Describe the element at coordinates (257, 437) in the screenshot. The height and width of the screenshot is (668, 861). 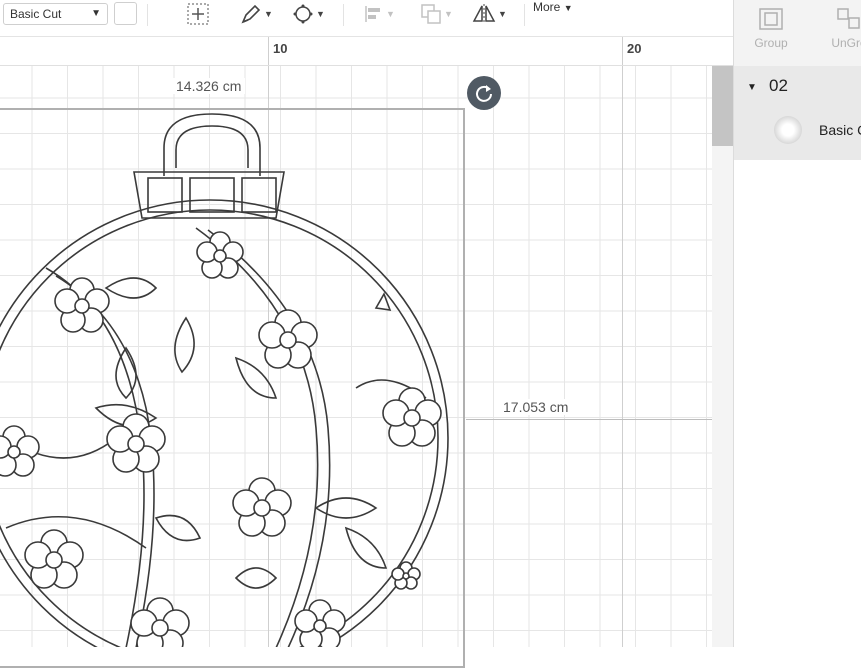
I see `vine` at that location.